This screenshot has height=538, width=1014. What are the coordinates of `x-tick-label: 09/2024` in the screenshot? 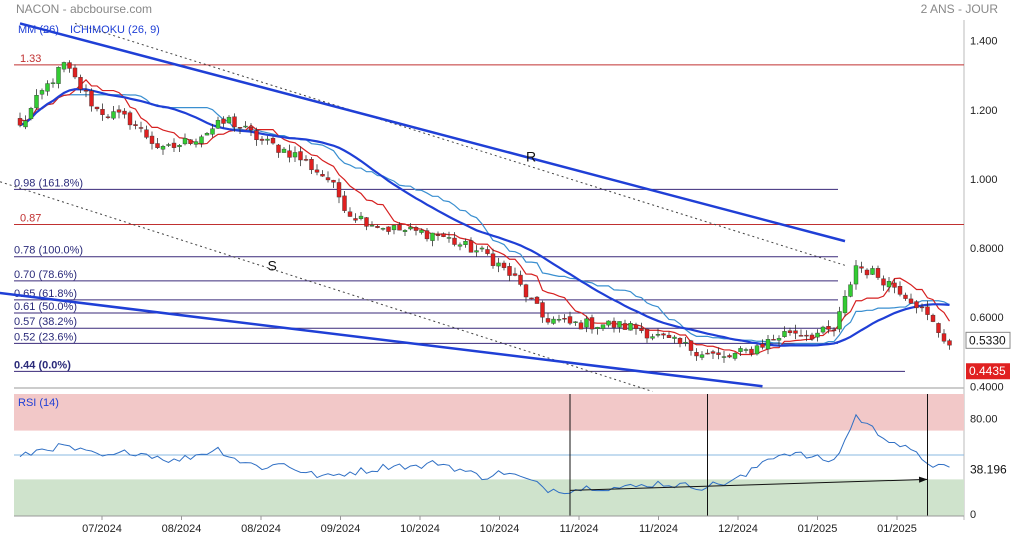 It's located at (341, 529).